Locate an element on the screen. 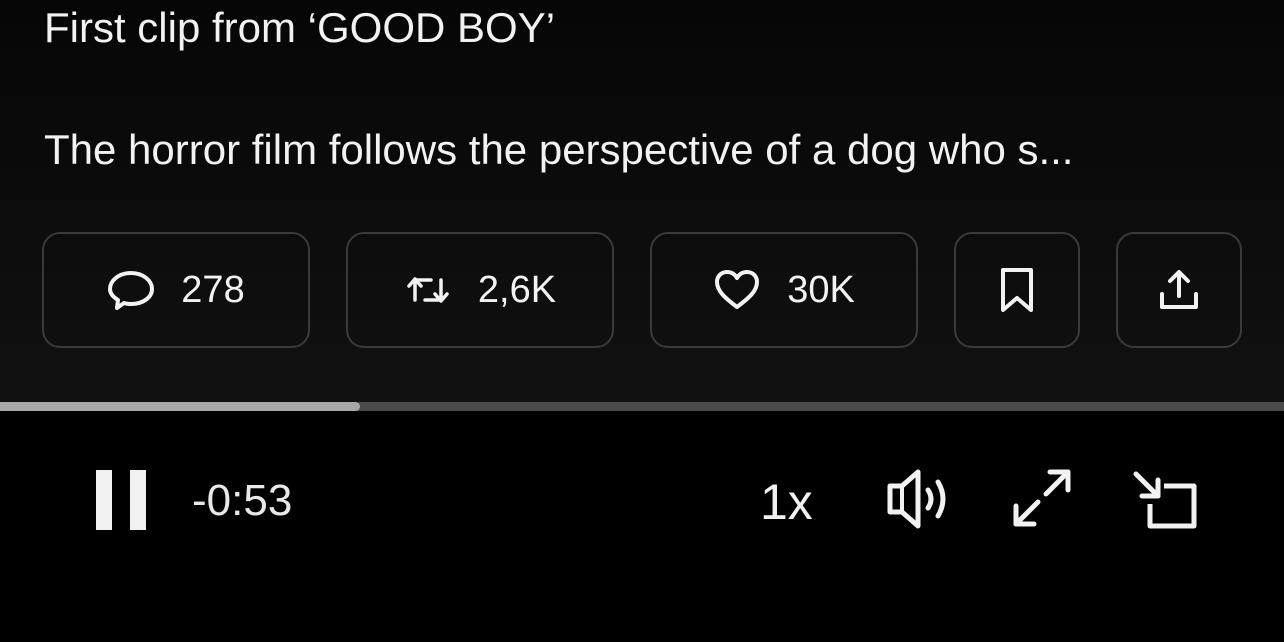  repost-count: 2,6K is located at coordinates (517, 290).